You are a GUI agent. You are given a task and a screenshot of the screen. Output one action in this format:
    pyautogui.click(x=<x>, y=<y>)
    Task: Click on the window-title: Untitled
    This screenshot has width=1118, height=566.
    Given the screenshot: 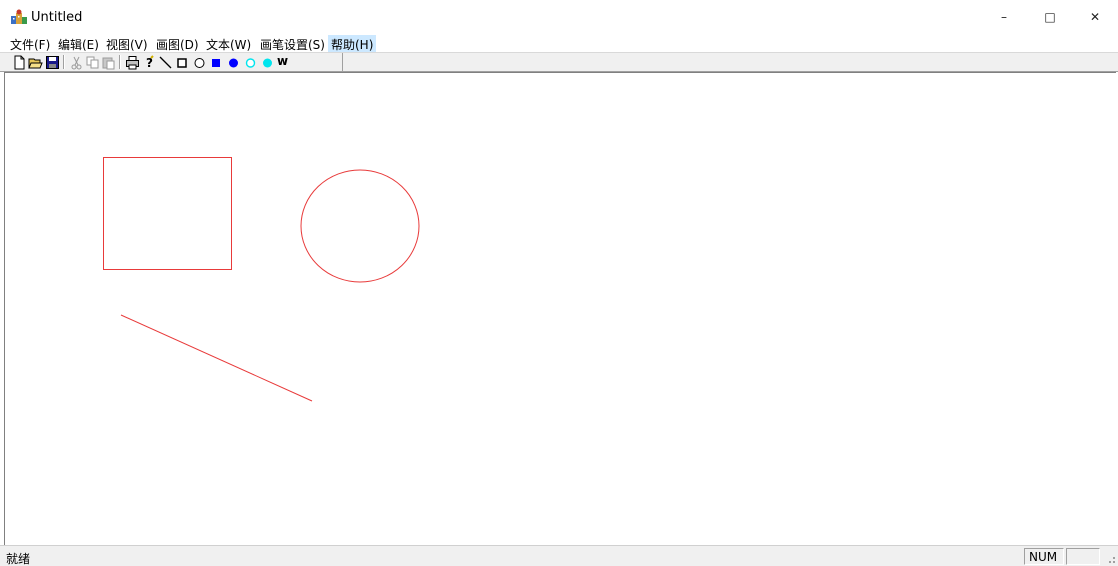 What is the action you would take?
    pyautogui.click(x=57, y=17)
    